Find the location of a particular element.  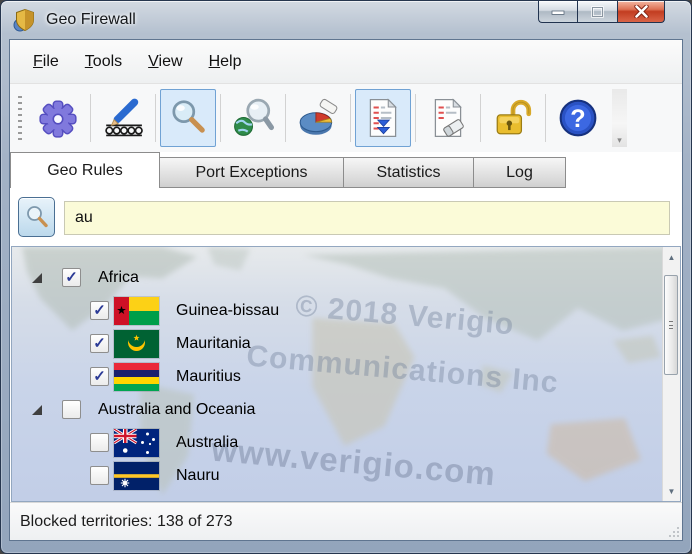

menu-help: Help is located at coordinates (225, 62).